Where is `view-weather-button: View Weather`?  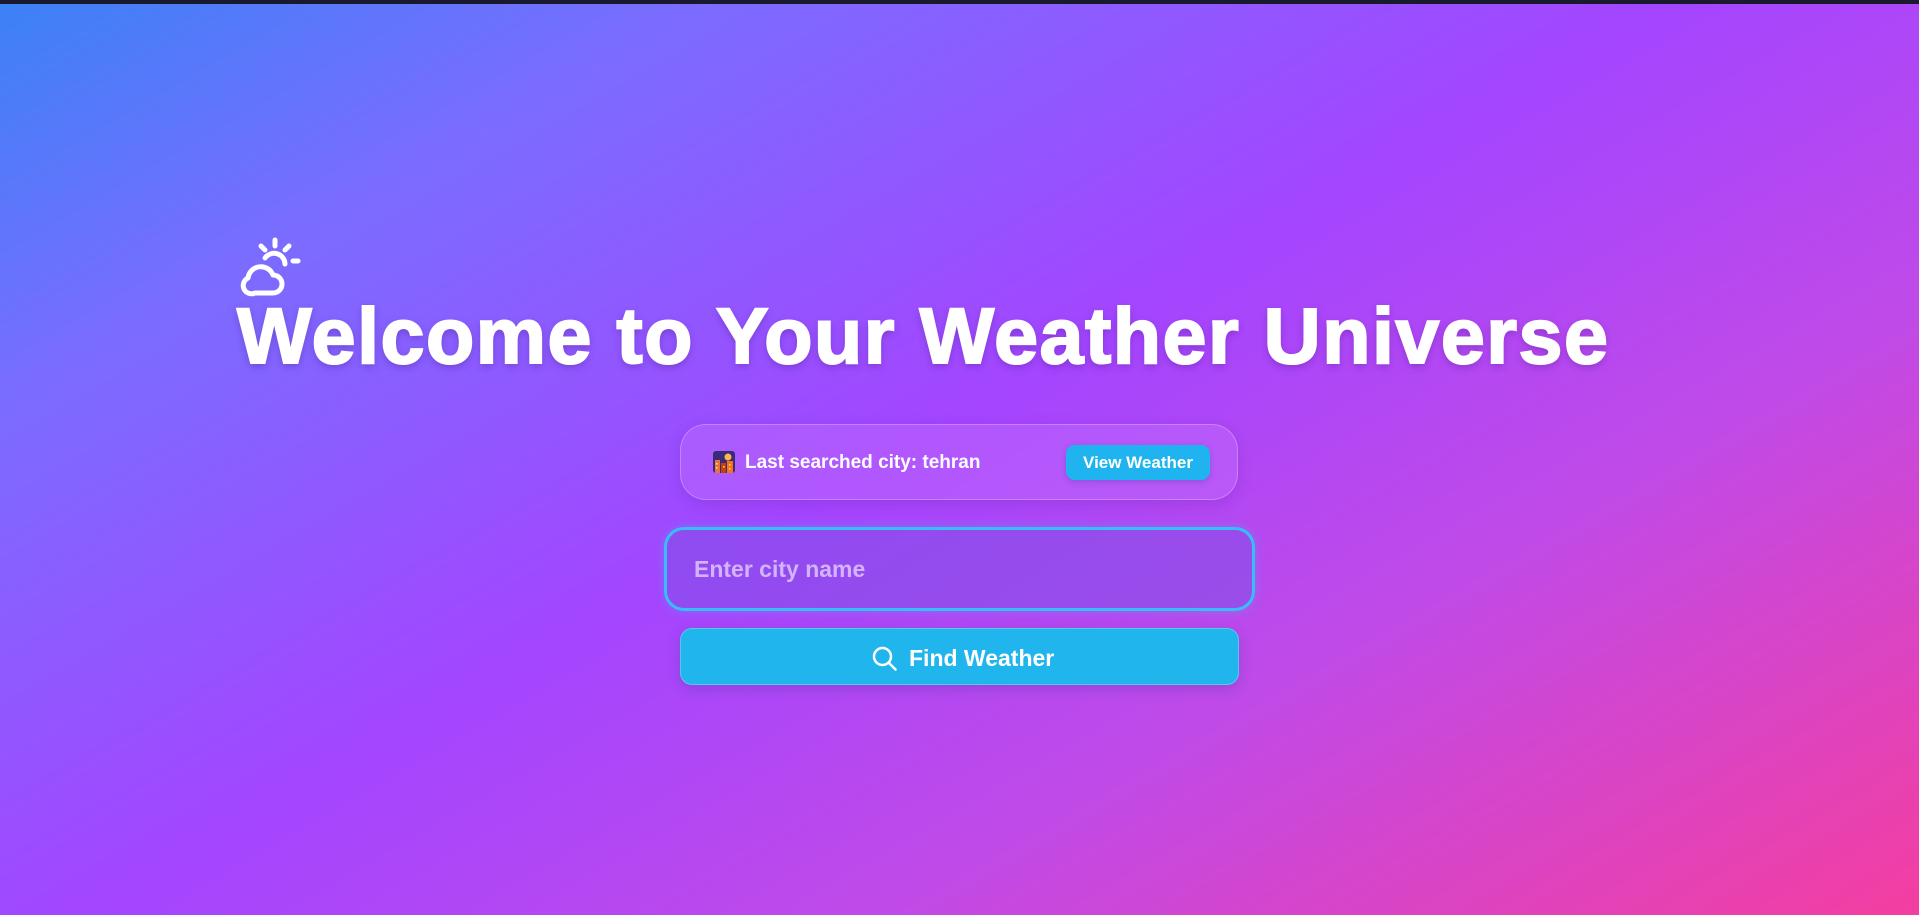 view-weather-button: View Weather is located at coordinates (1138, 462).